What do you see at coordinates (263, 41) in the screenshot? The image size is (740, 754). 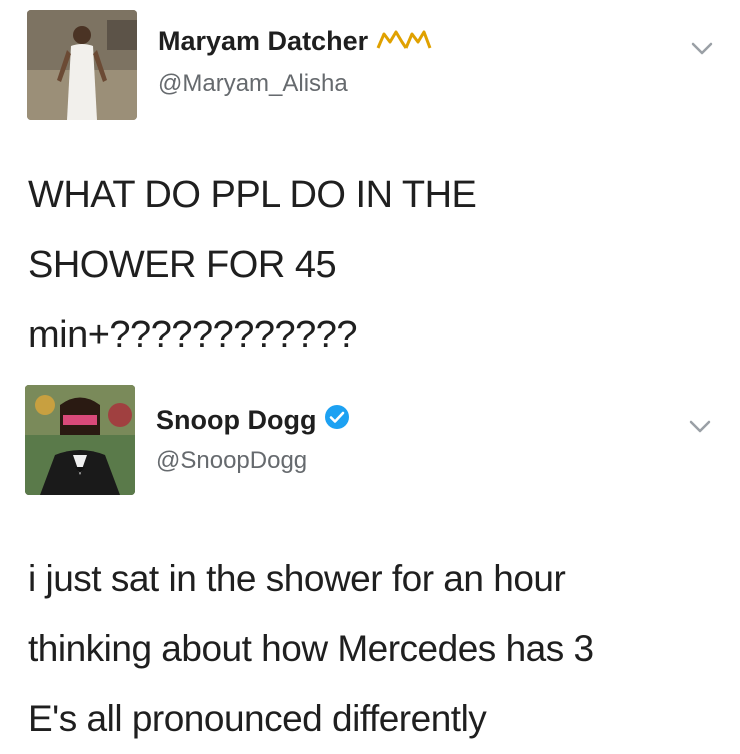 I see `display-name: Maryam Datcher` at bounding box center [263, 41].